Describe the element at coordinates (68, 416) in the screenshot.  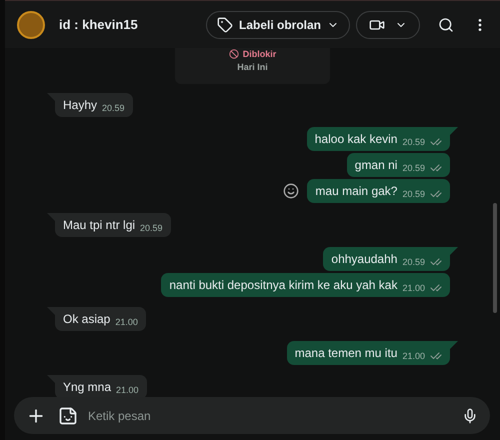
I see `sticker-icon` at that location.